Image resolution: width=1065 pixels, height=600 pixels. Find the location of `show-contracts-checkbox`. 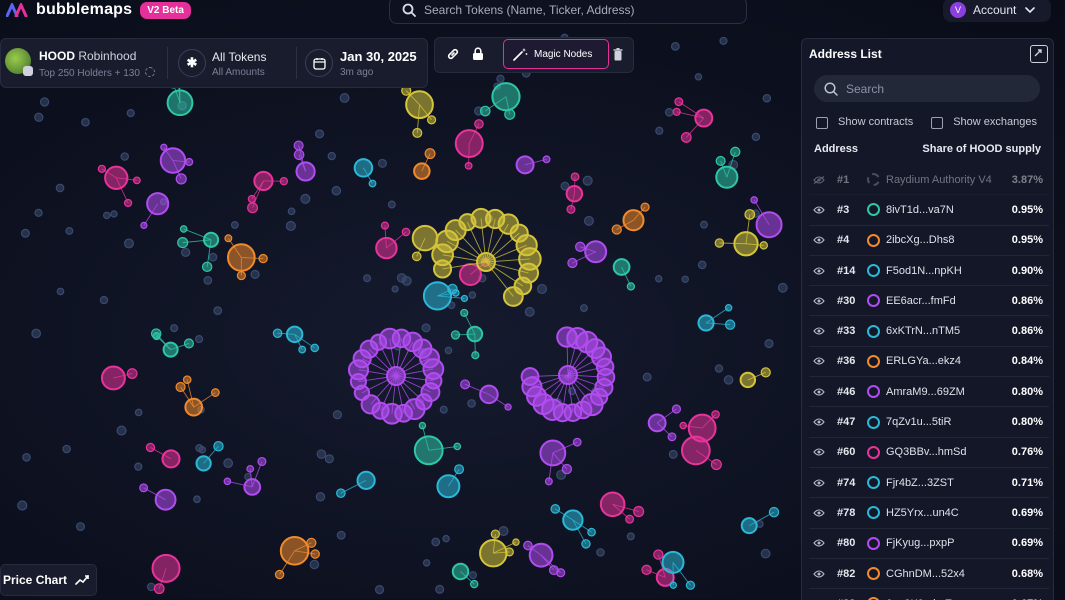

show-contracts-checkbox is located at coordinates (822, 123).